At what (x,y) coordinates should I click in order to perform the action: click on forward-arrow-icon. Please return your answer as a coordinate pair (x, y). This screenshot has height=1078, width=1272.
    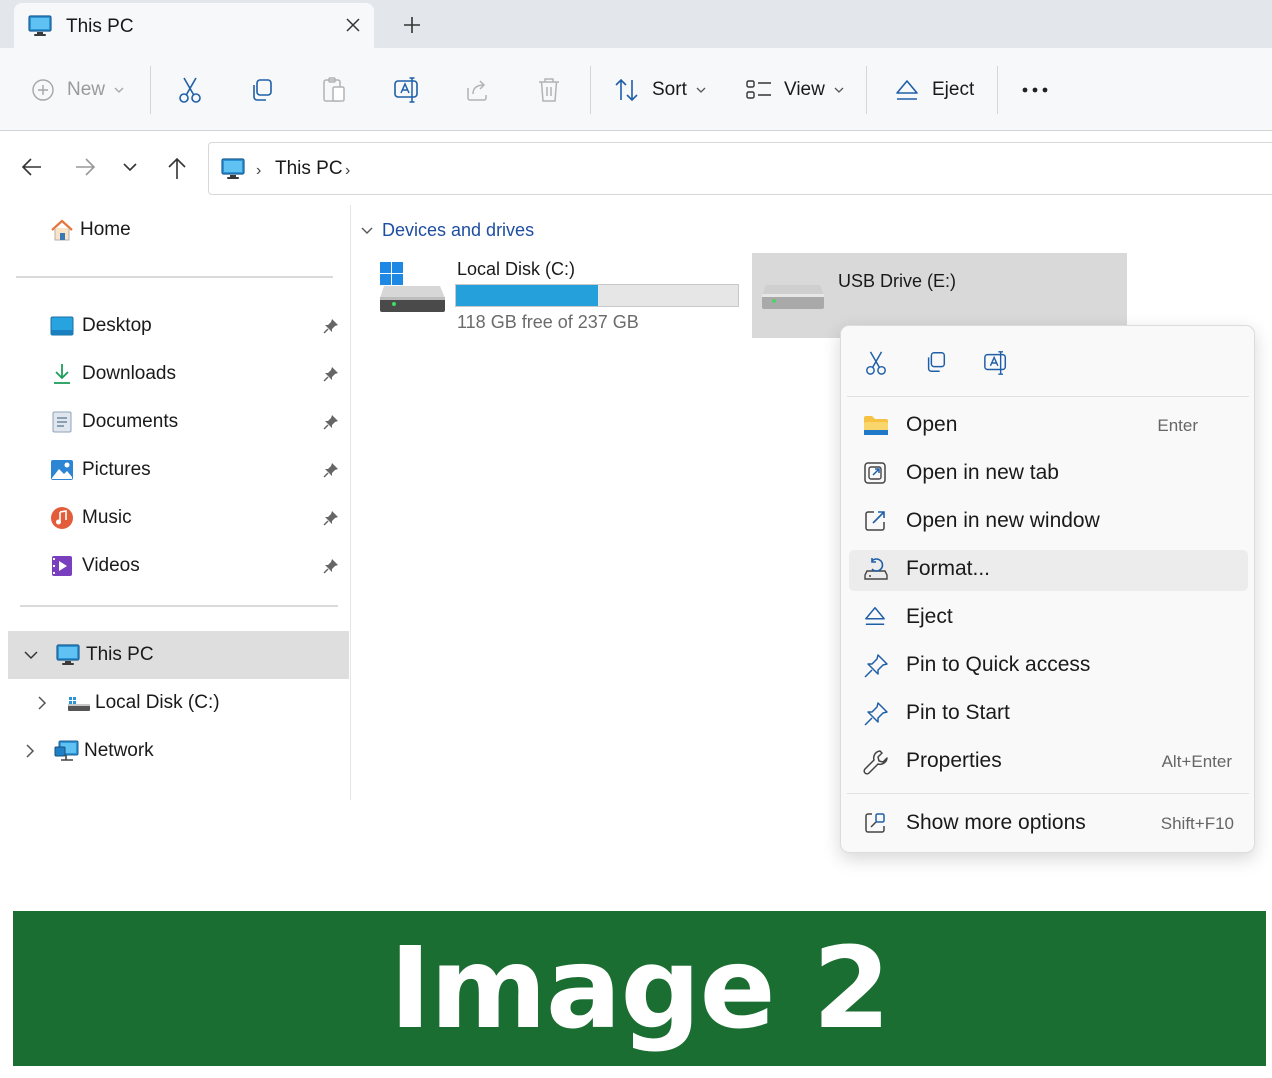
    Looking at the image, I should click on (85, 167).